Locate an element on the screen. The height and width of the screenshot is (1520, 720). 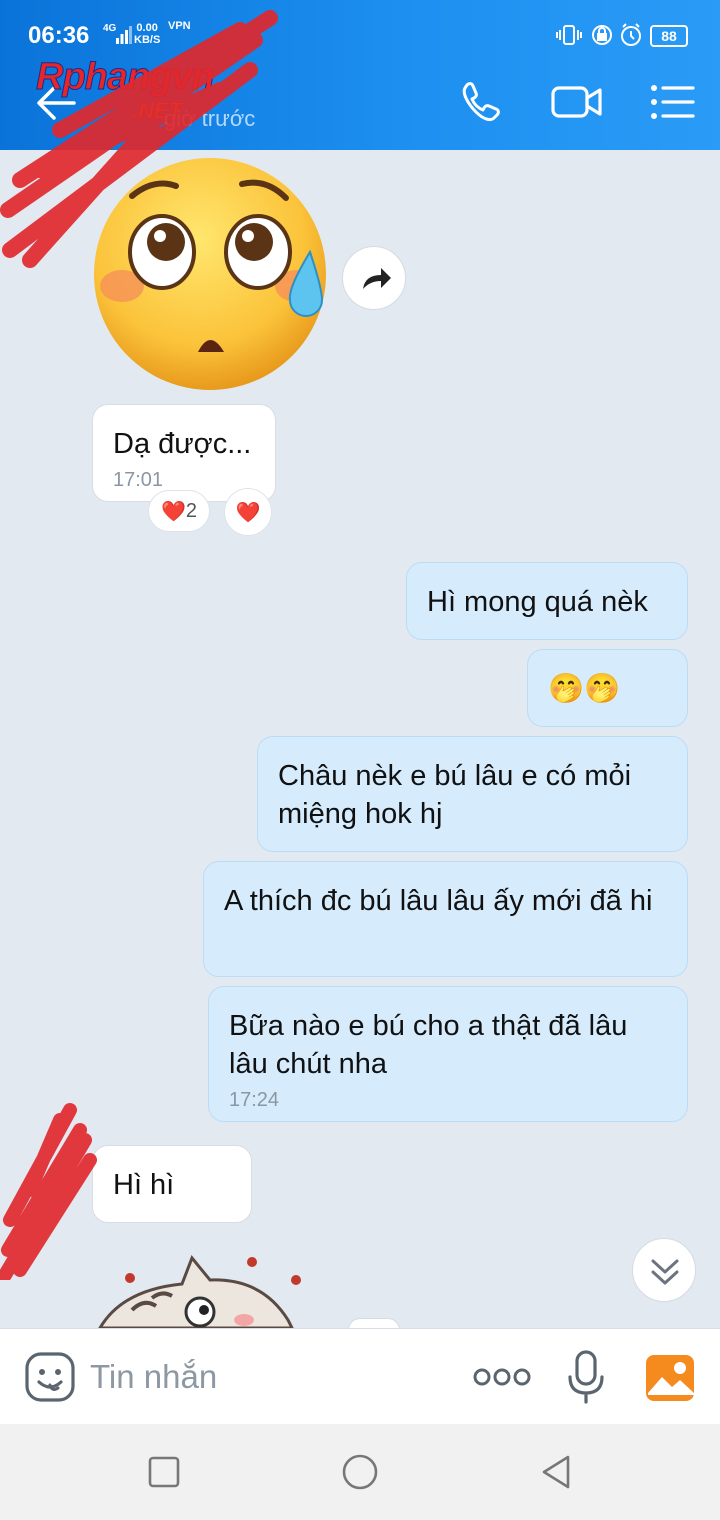
forward-button is located at coordinates (374, 278).